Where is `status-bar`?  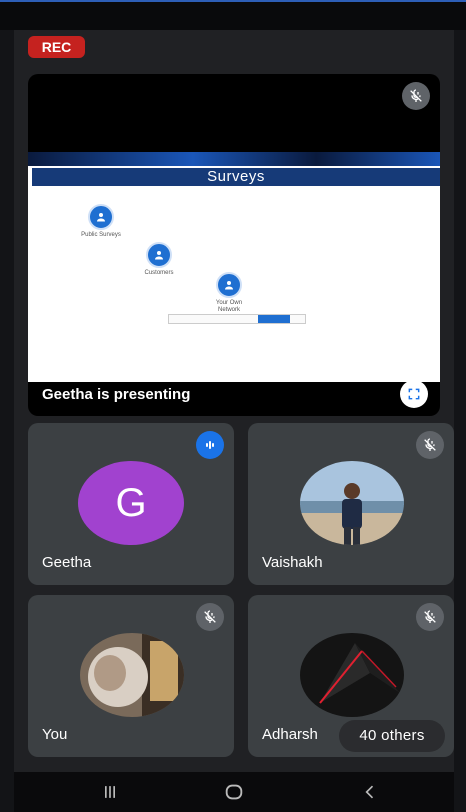 status-bar is located at coordinates (233, 15).